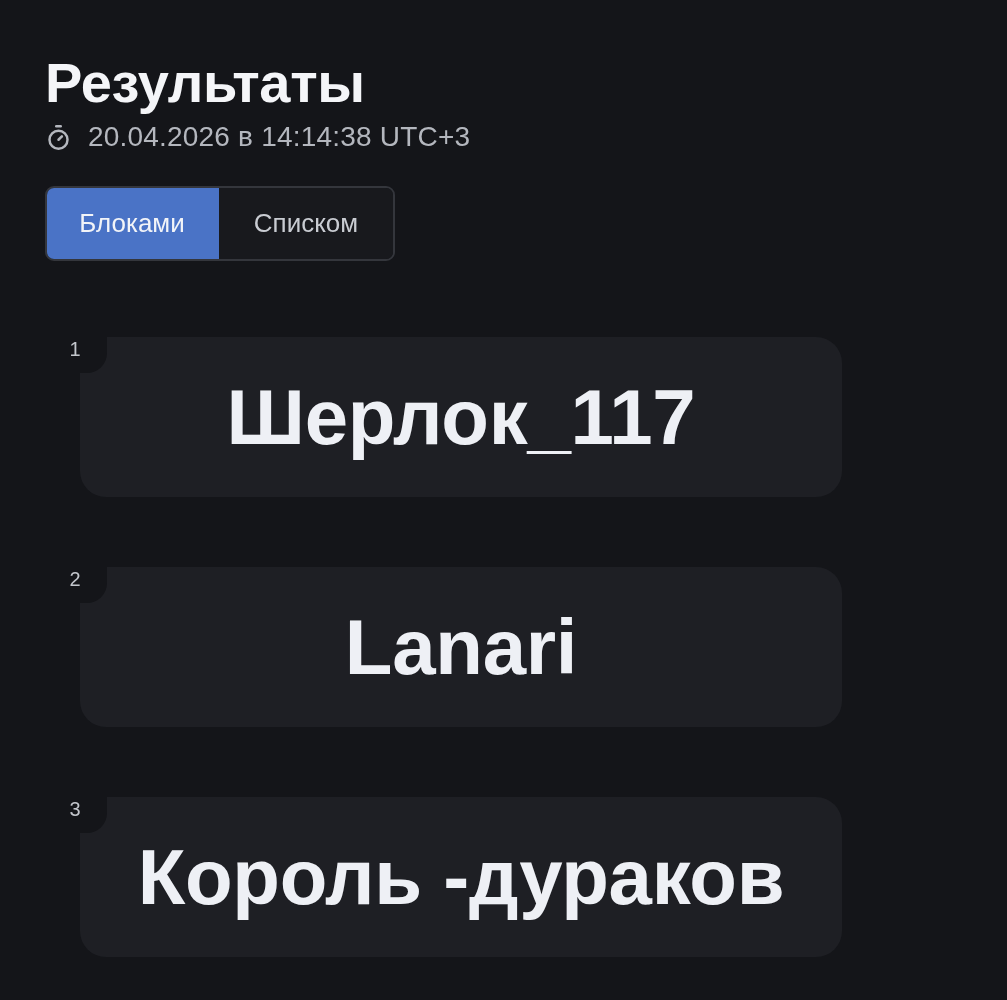 The width and height of the screenshot is (1007, 1000). I want to click on timestamp: 20.04.2026 в 14:14:38 UTC+3, so click(279, 137).